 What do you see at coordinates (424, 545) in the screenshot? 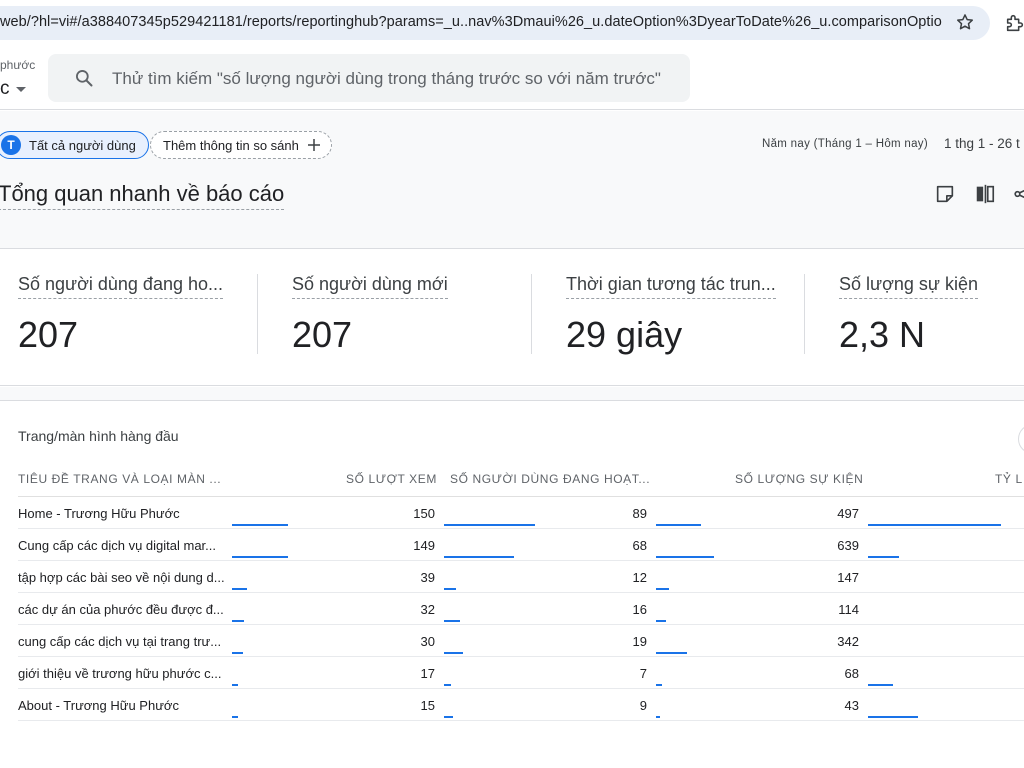
I see `cell-views: 149` at bounding box center [424, 545].